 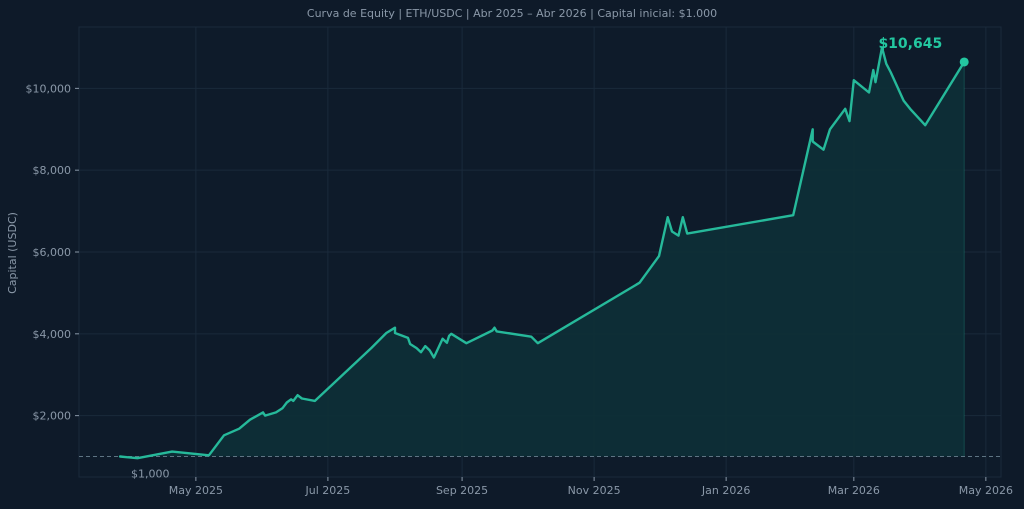 What do you see at coordinates (964, 62) in the screenshot?
I see `final-point` at bounding box center [964, 62].